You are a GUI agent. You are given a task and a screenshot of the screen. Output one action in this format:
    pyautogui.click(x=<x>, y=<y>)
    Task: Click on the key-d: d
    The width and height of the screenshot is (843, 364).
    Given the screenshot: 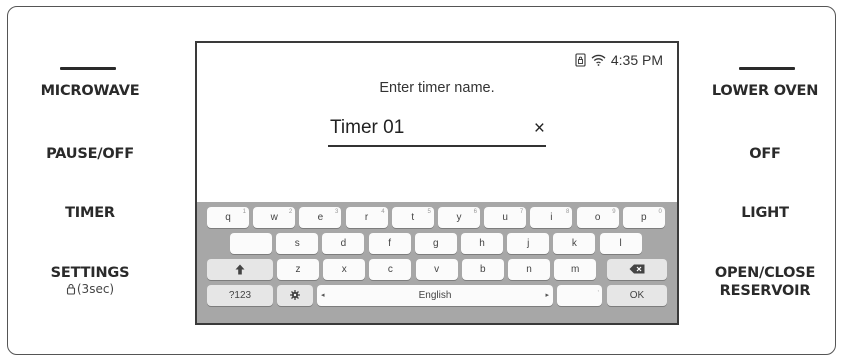 What is the action you would take?
    pyautogui.click(x=343, y=243)
    